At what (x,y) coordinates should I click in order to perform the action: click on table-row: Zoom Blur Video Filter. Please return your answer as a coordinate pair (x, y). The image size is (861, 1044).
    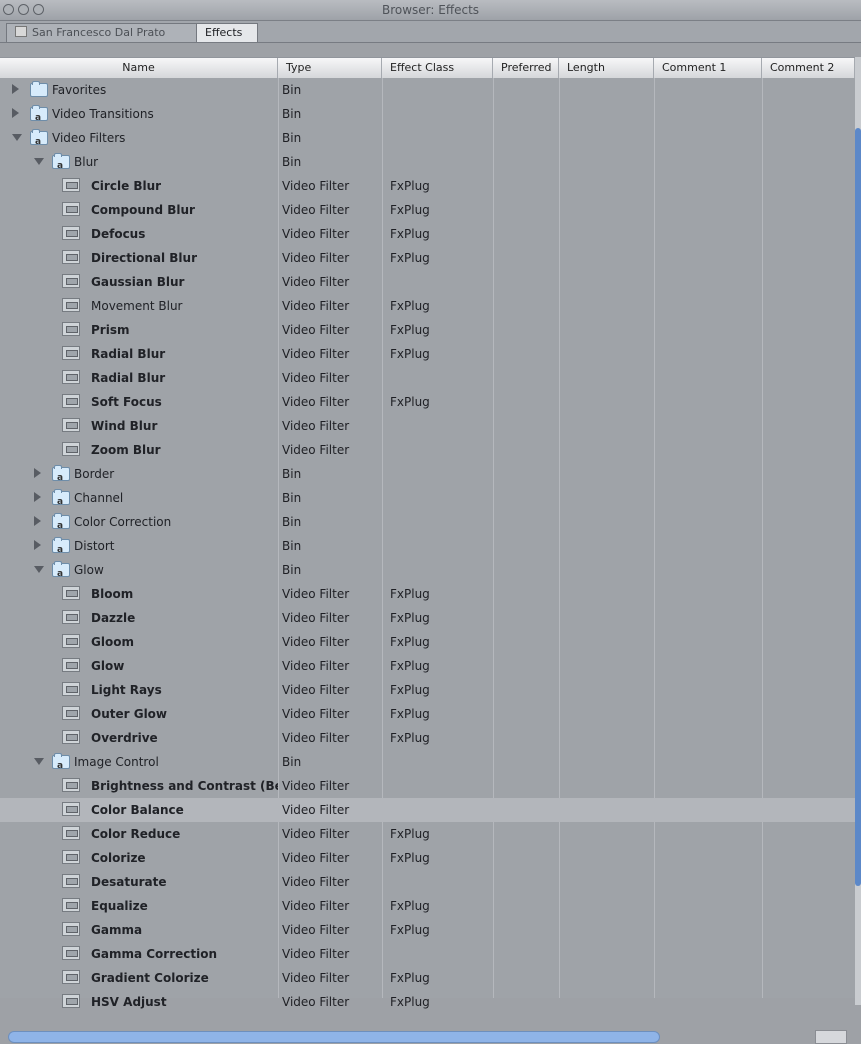
    Looking at the image, I should click on (427, 450).